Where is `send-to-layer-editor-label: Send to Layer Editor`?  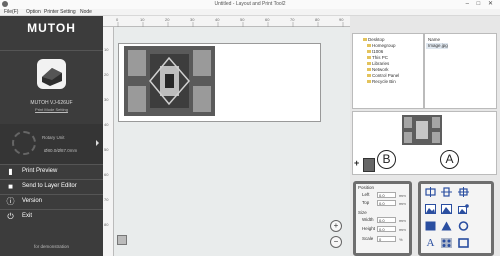 send-to-layer-editor-label: Send to Layer Editor is located at coordinates (49, 186).